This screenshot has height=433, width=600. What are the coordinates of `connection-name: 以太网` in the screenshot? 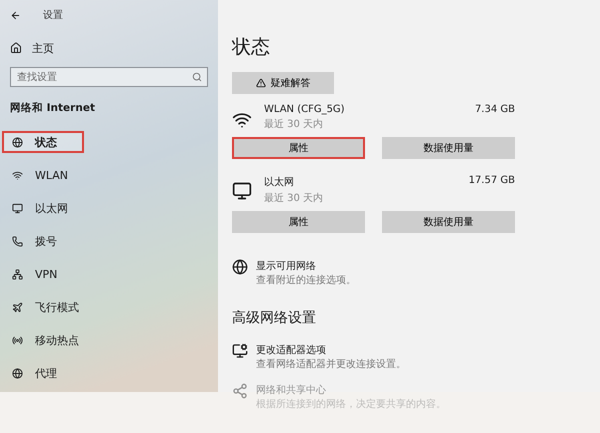 It's located at (279, 182).